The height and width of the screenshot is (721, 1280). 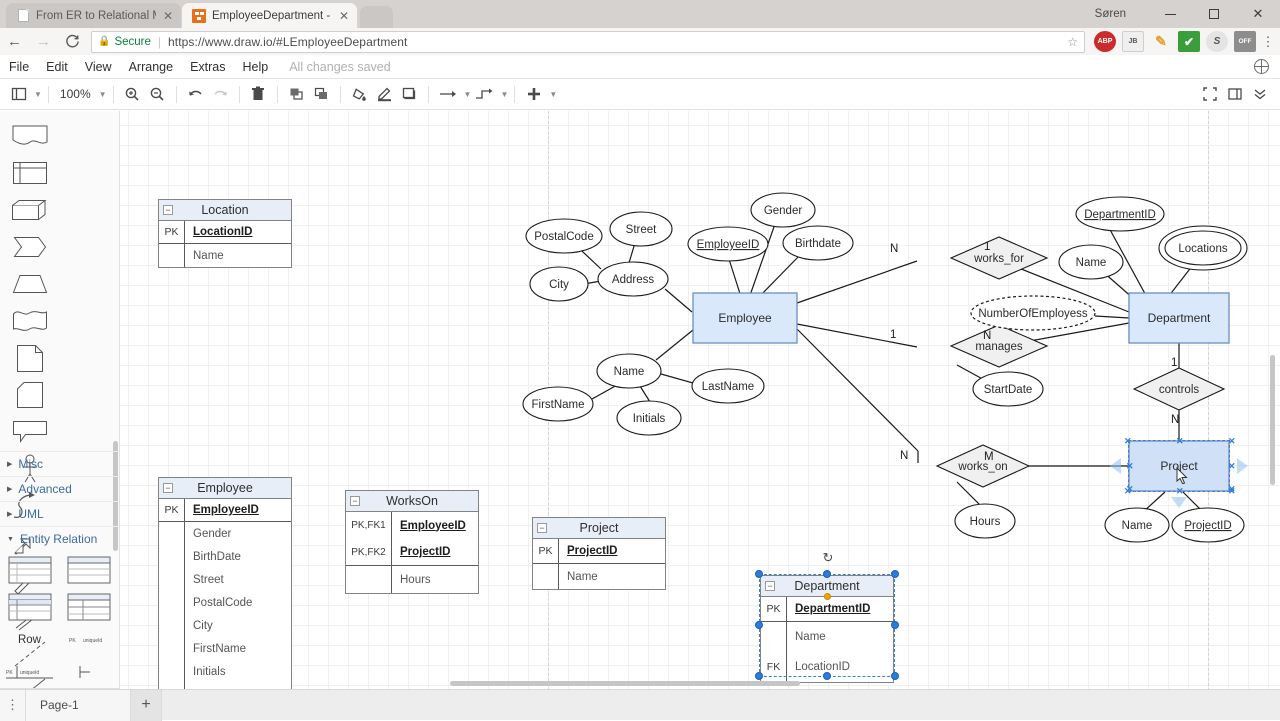 I want to click on table-row: Hours, so click(x=412, y=579).